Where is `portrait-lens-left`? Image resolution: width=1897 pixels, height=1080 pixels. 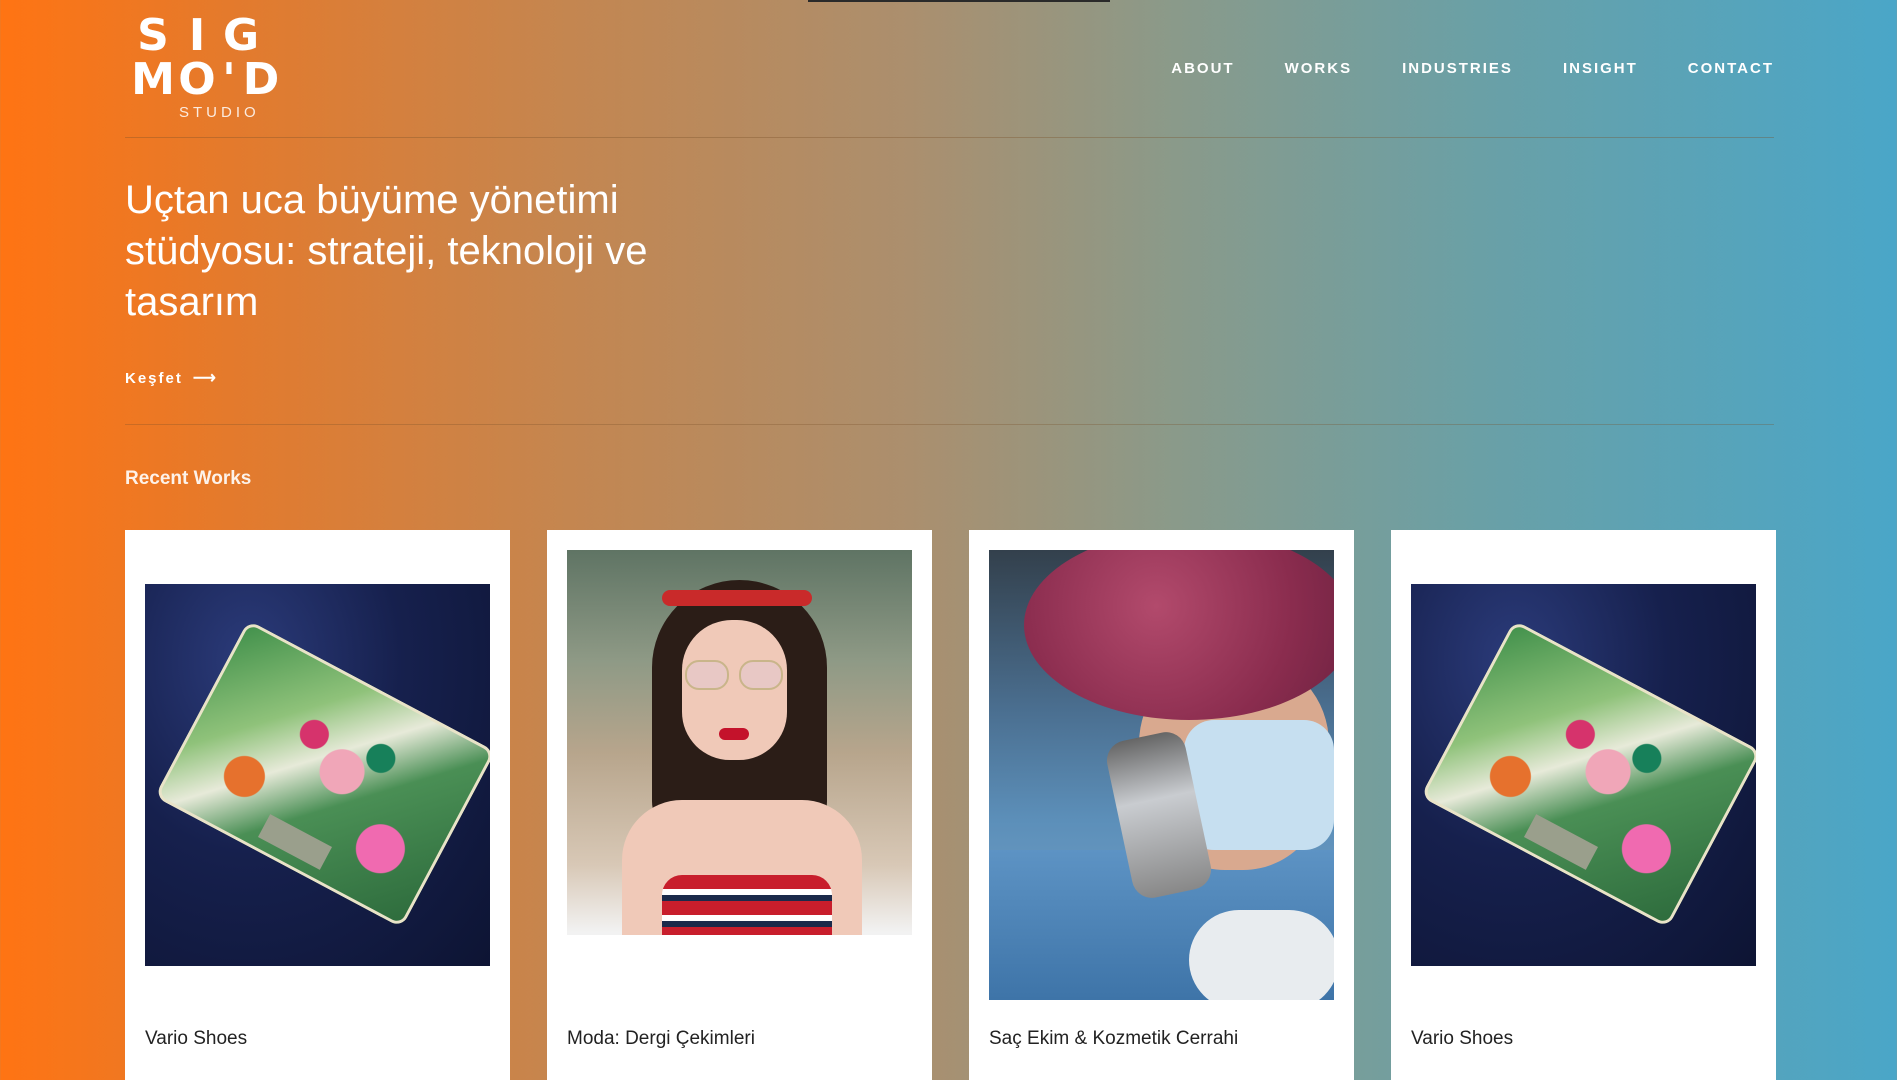
portrait-lens-left is located at coordinates (707, 675).